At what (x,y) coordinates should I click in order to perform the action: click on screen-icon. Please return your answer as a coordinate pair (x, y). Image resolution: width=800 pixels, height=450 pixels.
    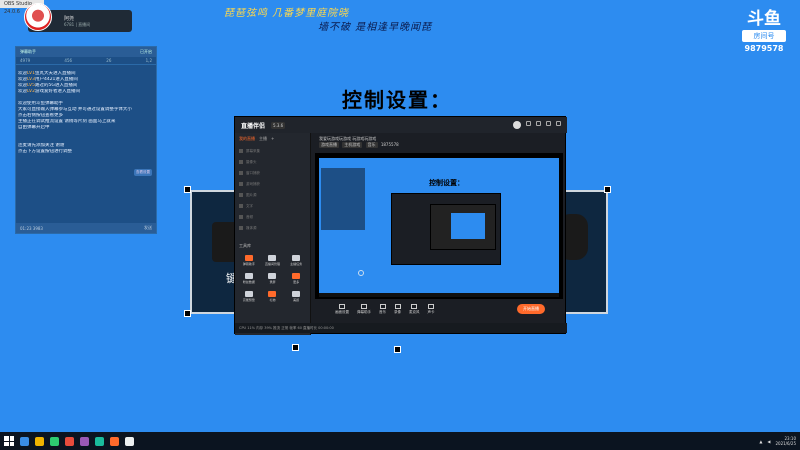
    Looking at the image, I should click on (342, 306).